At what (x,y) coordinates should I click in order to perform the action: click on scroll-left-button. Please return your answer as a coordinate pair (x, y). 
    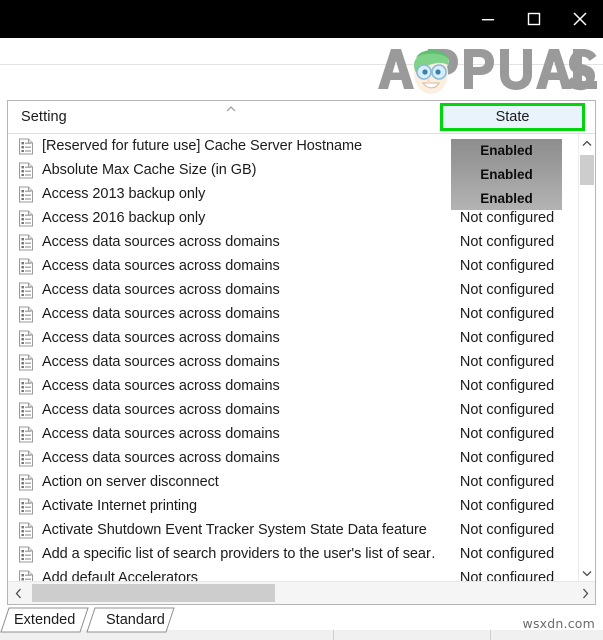
    Looking at the image, I should click on (18, 593).